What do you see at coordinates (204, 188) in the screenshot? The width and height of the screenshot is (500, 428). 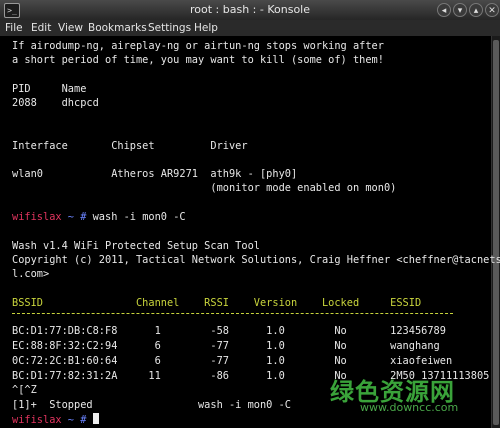 I see `monitor-mode-note: (monitor mode enabled on mon0)` at bounding box center [204, 188].